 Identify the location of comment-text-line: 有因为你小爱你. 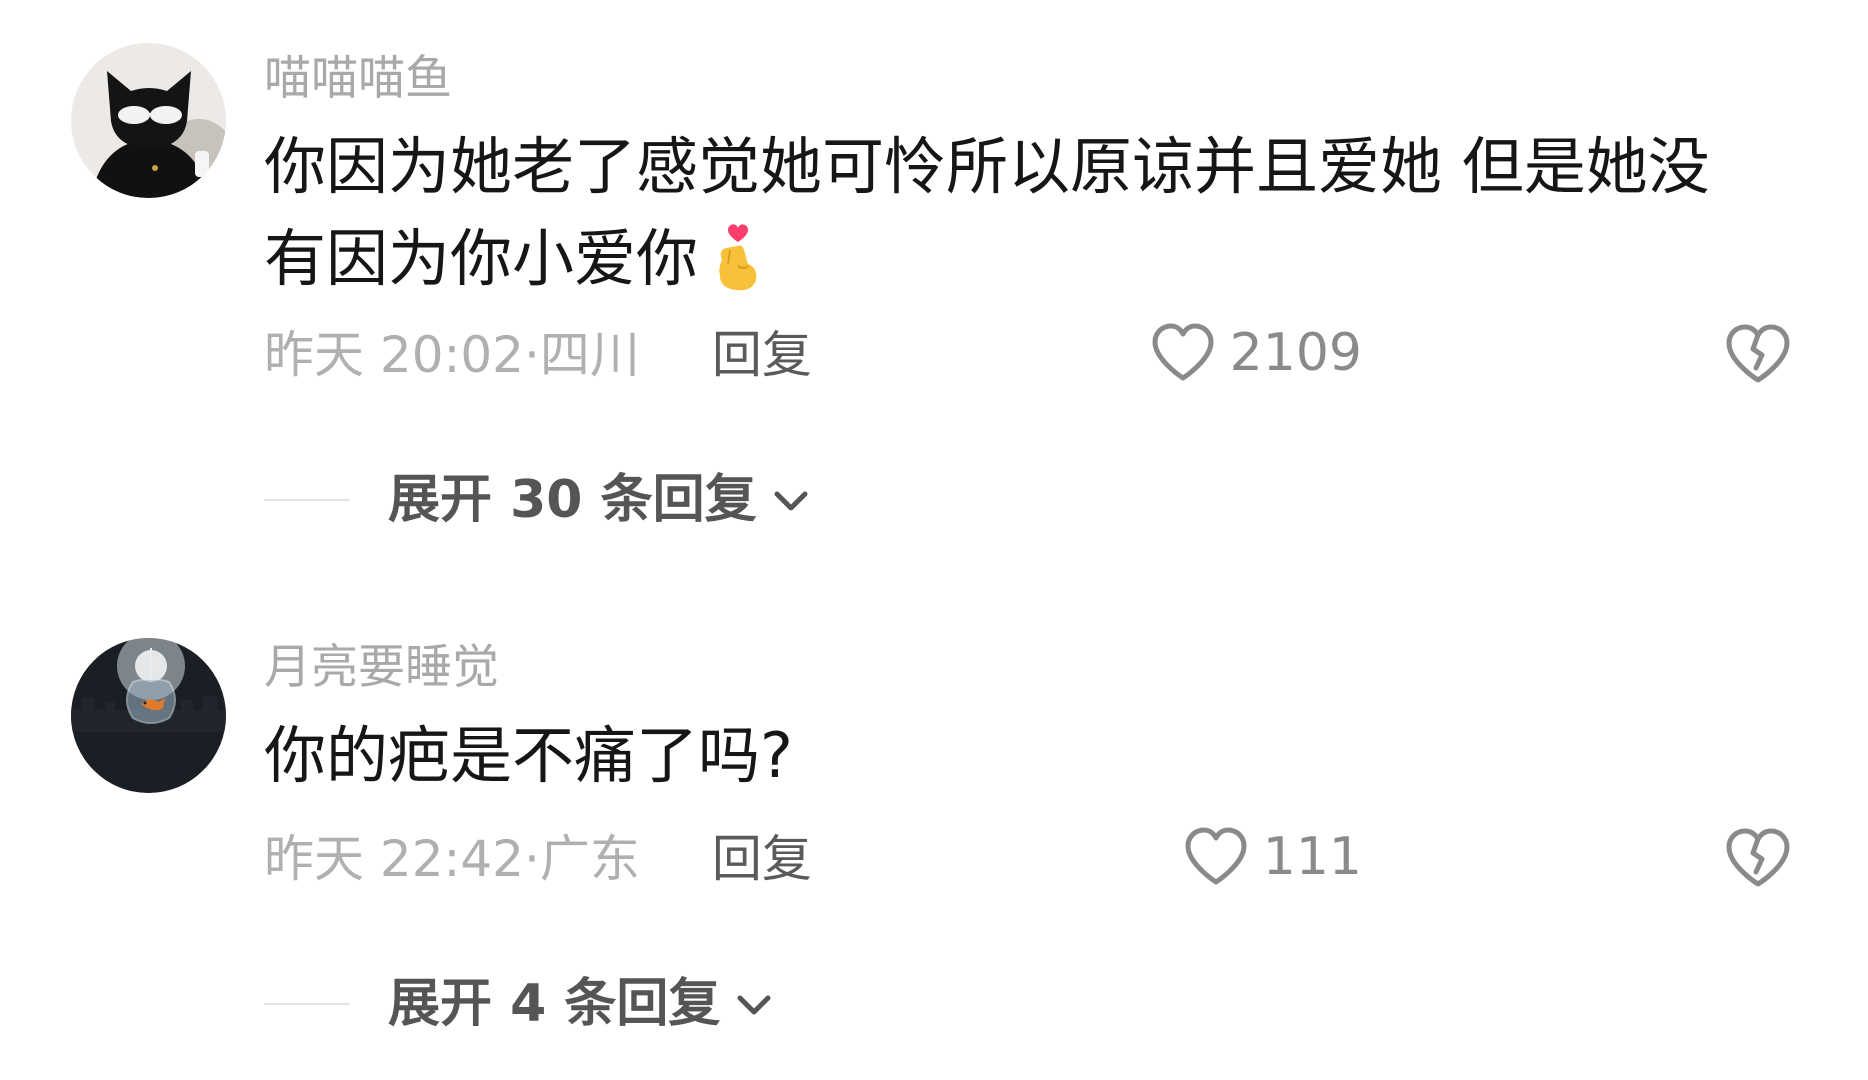
(481, 258).